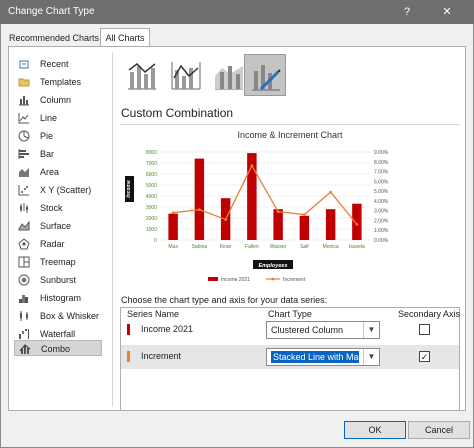 The height and width of the screenshot is (448, 474). I want to click on y-tick-label: 8000, so click(151, 153).